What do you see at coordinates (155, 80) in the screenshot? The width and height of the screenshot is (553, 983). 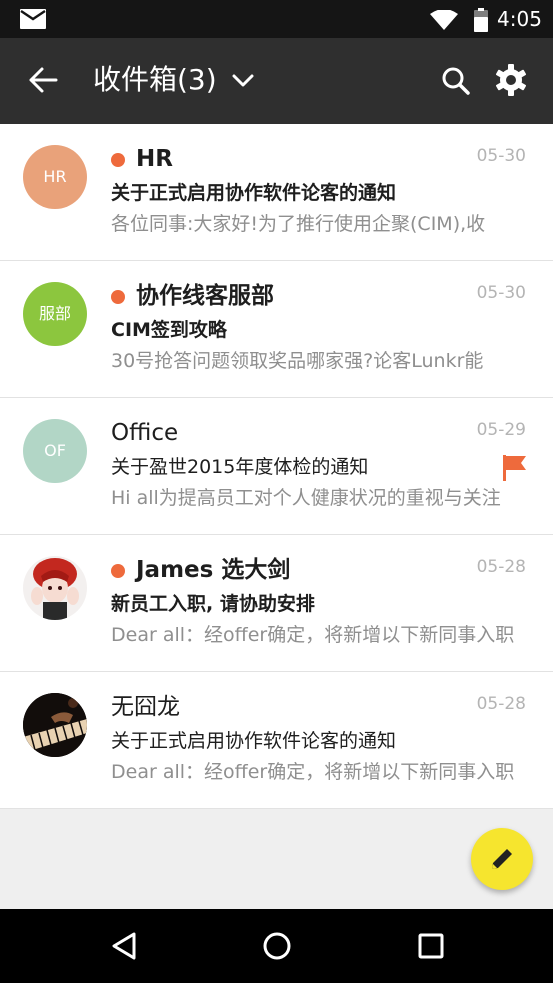 I see `mailbox-title: 收件箱(3)` at bounding box center [155, 80].